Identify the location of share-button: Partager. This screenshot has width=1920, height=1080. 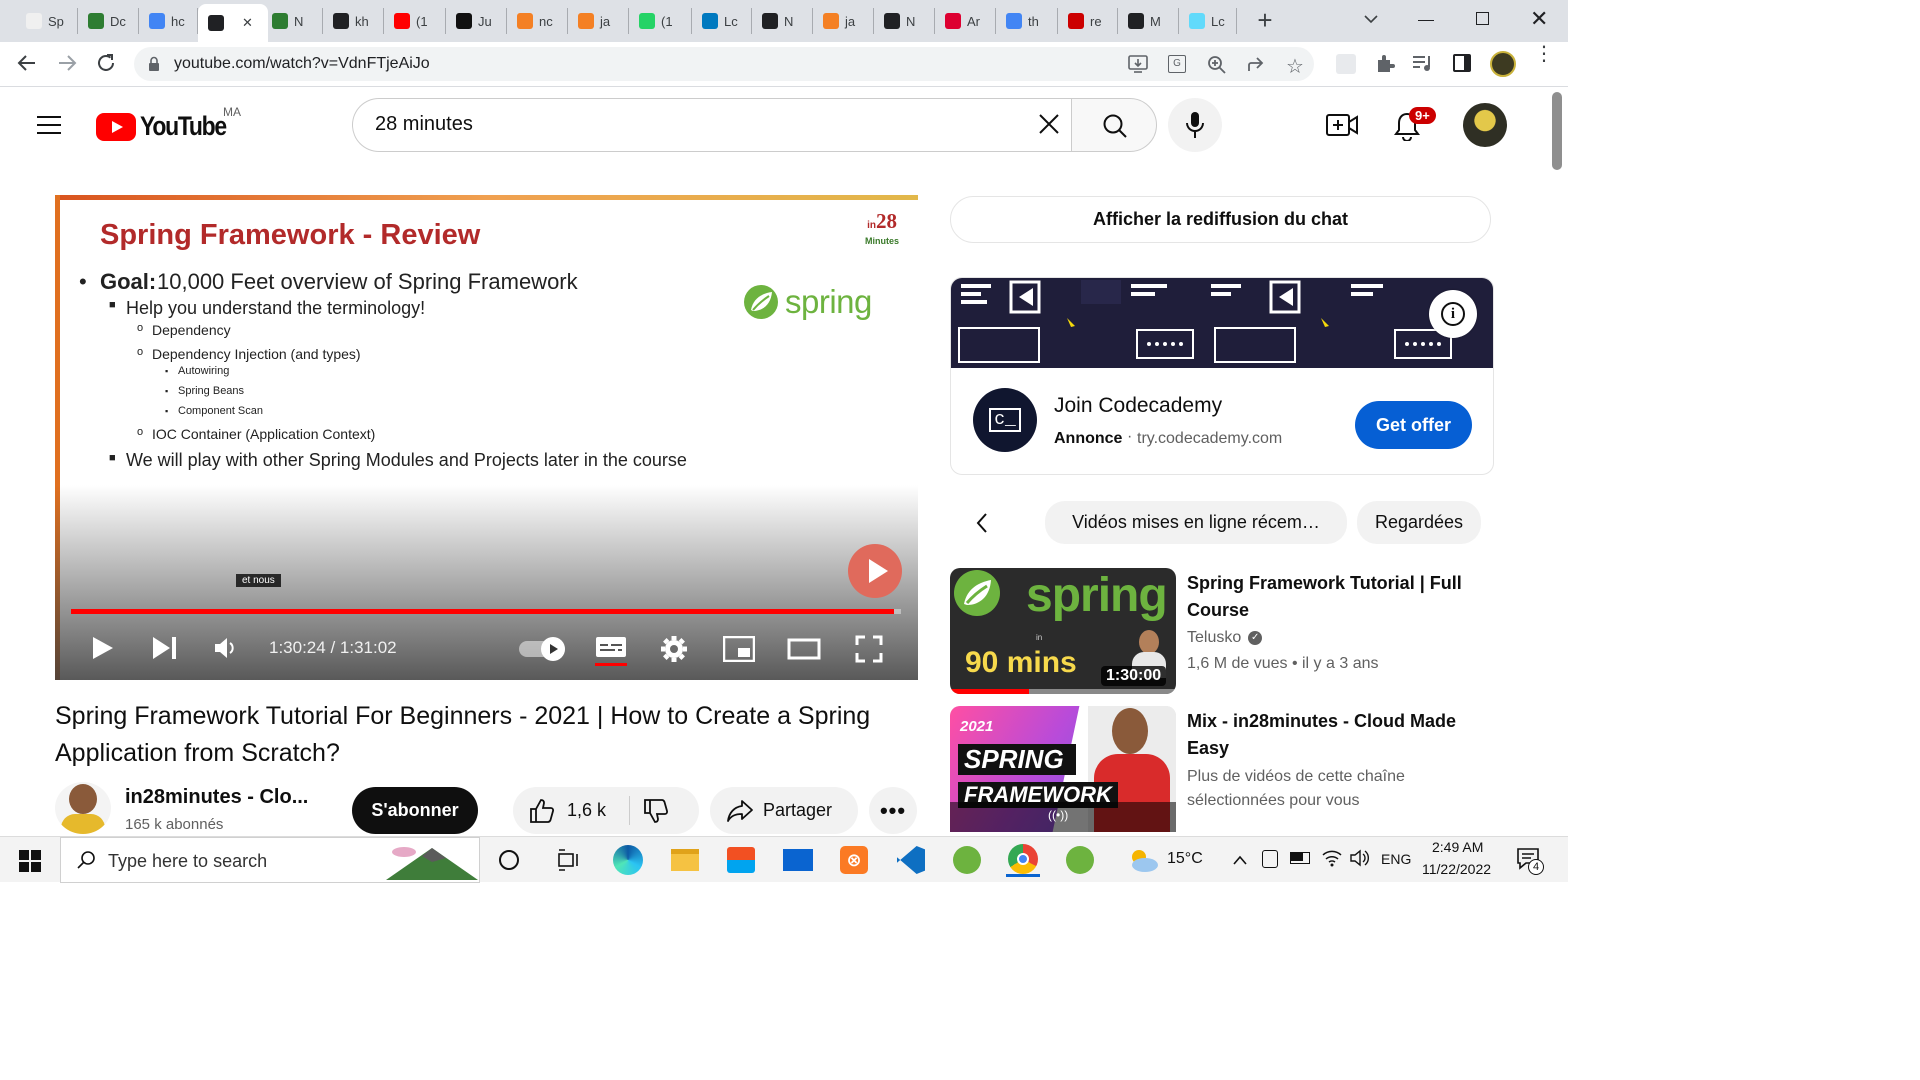
(784, 810).